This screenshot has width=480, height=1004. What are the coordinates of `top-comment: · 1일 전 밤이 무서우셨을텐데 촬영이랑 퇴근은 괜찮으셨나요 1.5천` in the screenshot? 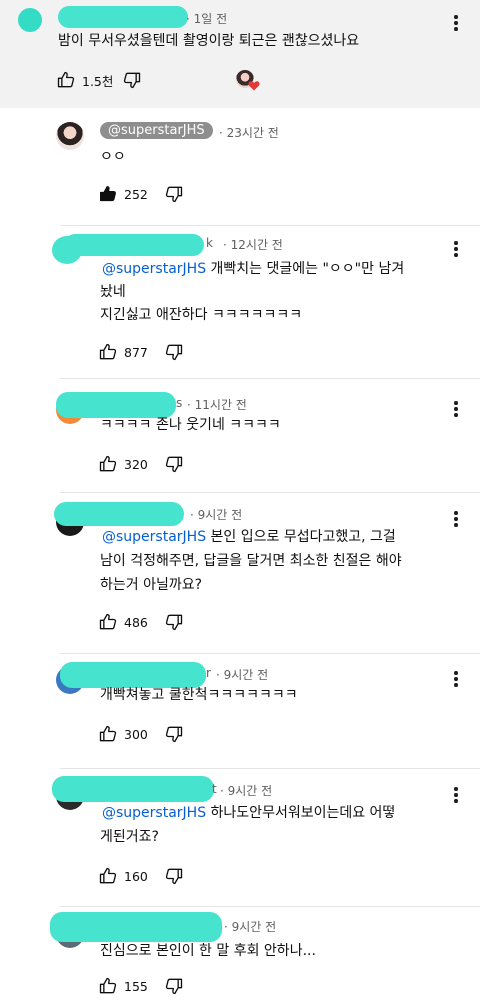 It's located at (240, 54).